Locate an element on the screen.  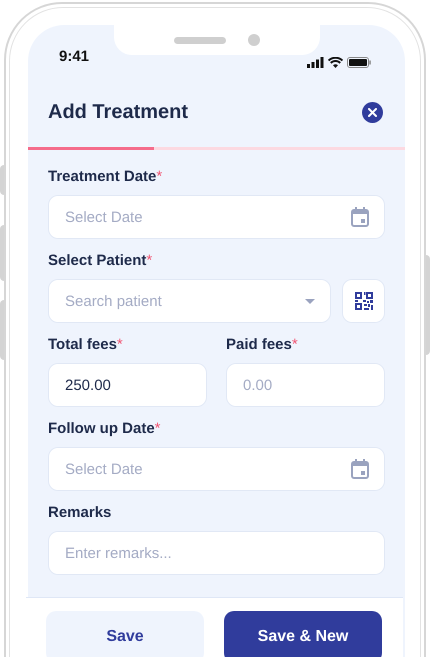
save-button: Save is located at coordinates (125, 634).